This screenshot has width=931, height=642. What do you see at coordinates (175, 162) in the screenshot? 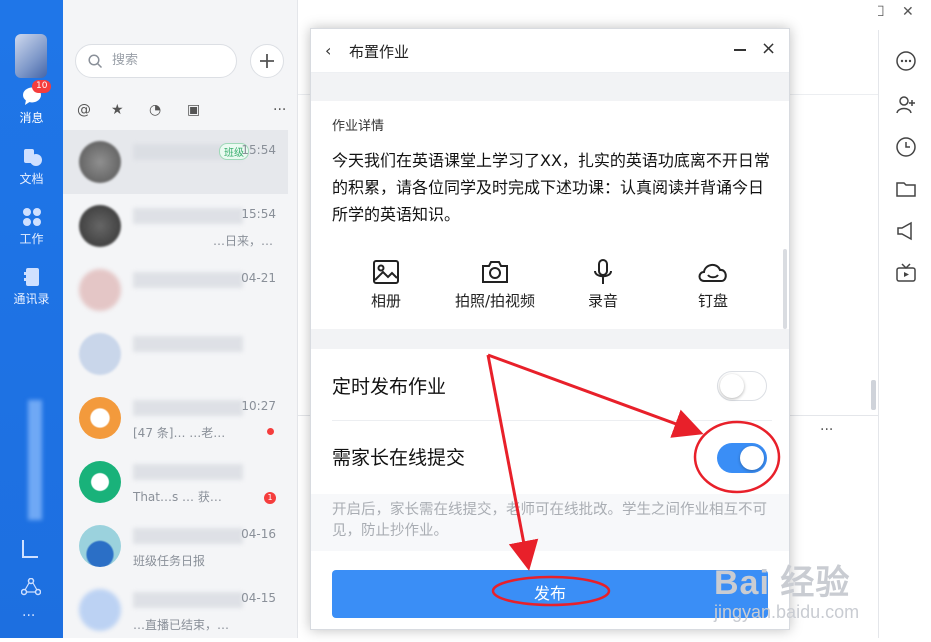
I see `list-item: 班级 15:54` at bounding box center [175, 162].